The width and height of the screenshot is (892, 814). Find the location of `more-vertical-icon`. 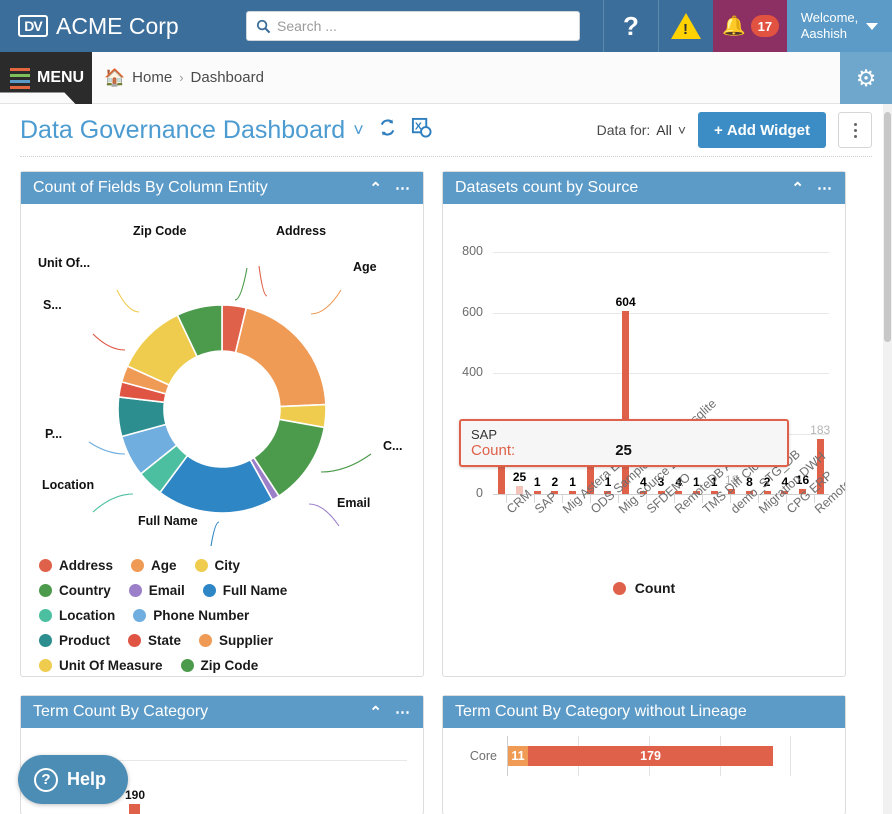

more-vertical-icon is located at coordinates (855, 124).